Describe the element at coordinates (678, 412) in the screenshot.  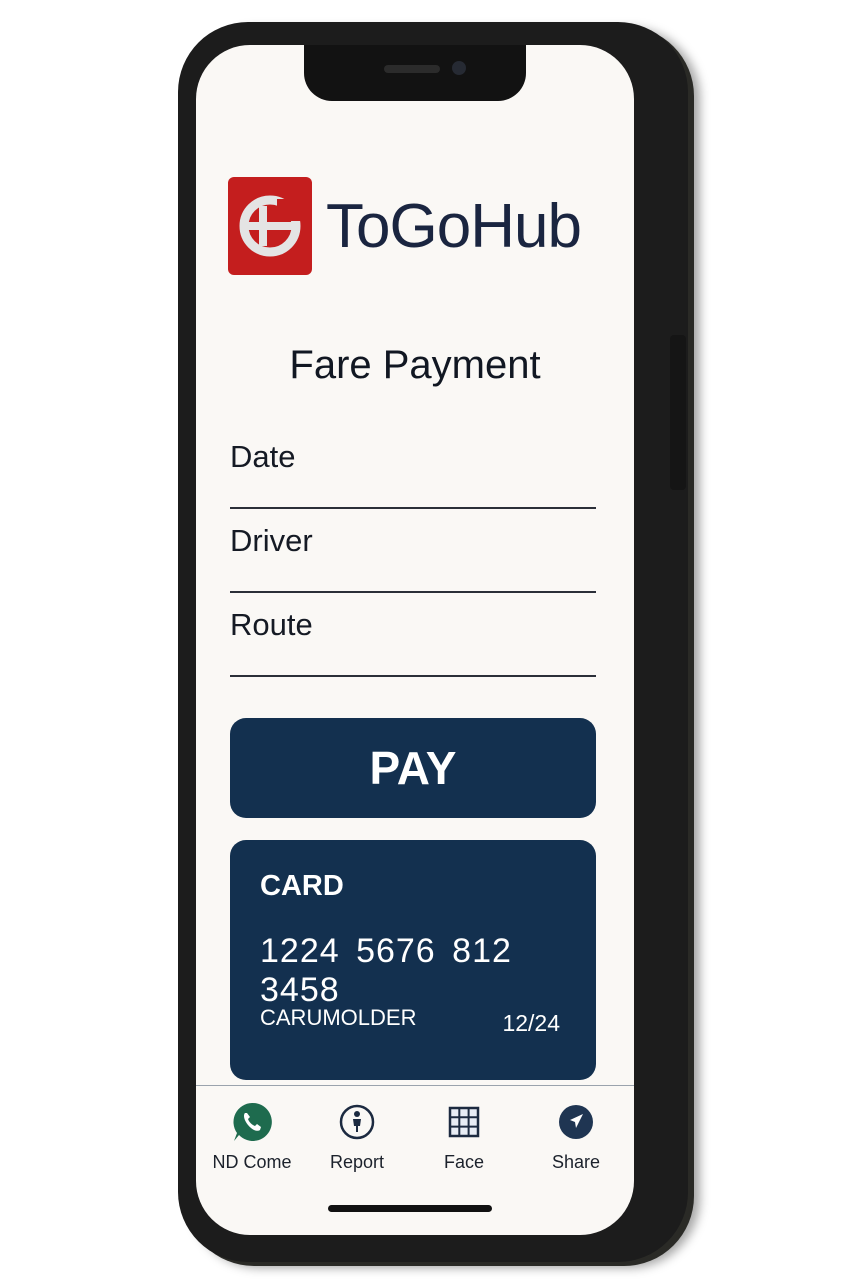
I see `phone-side-button` at that location.